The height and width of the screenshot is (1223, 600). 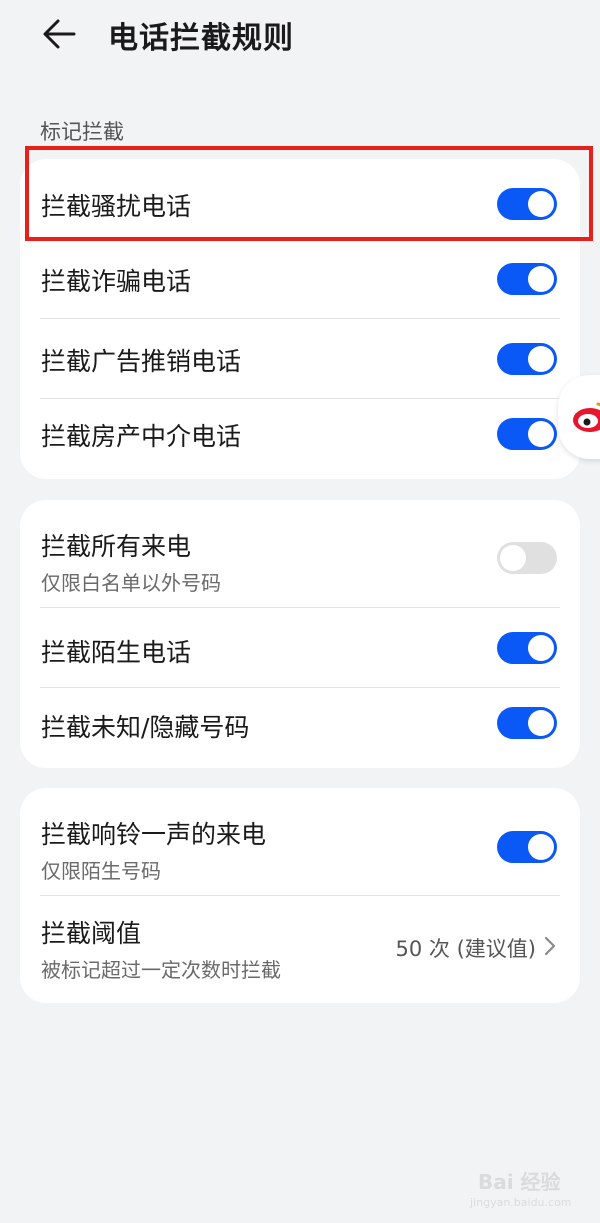 I want to click on row-title: 拦截诈骗电话, so click(x=116, y=281).